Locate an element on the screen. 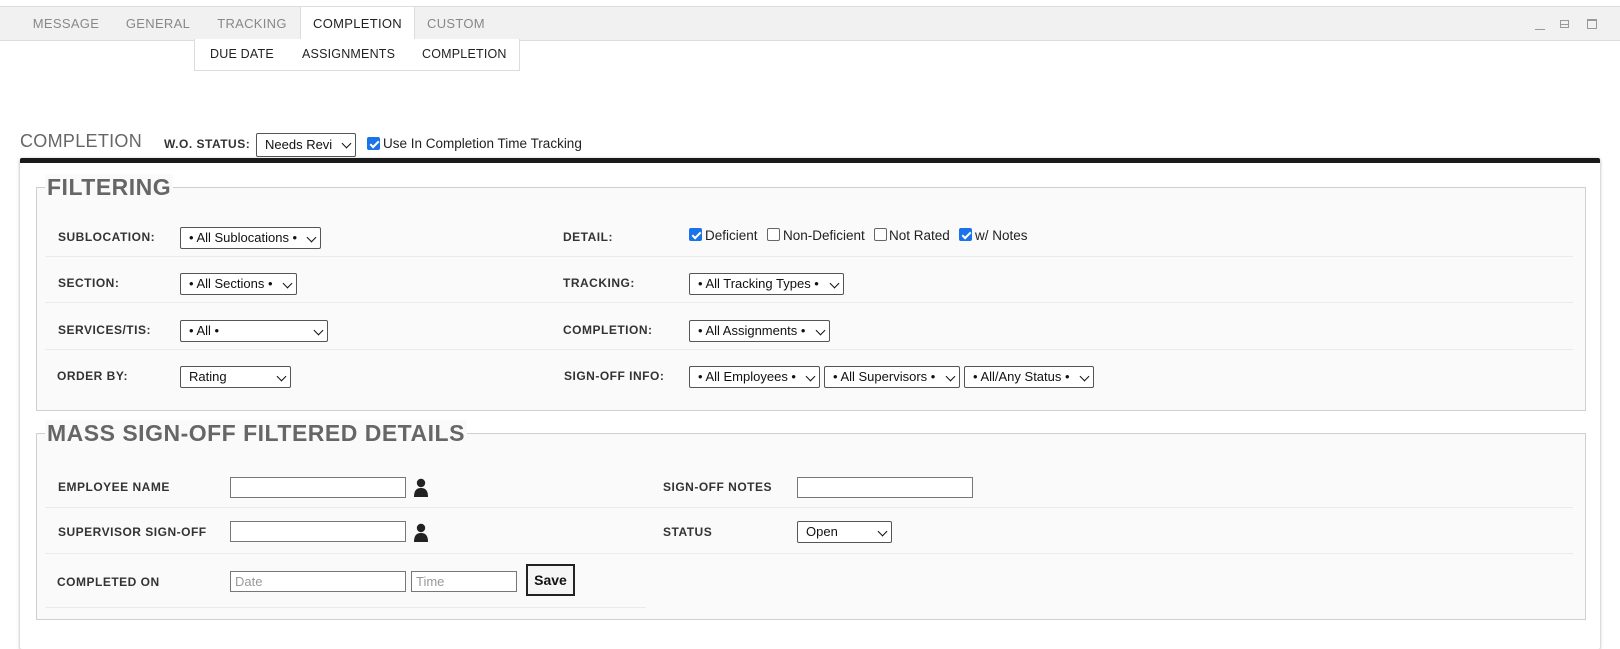 The image size is (1620, 649). subtab-bar: DUE DATE ASSIGNMENTS COMPLETION is located at coordinates (357, 55).